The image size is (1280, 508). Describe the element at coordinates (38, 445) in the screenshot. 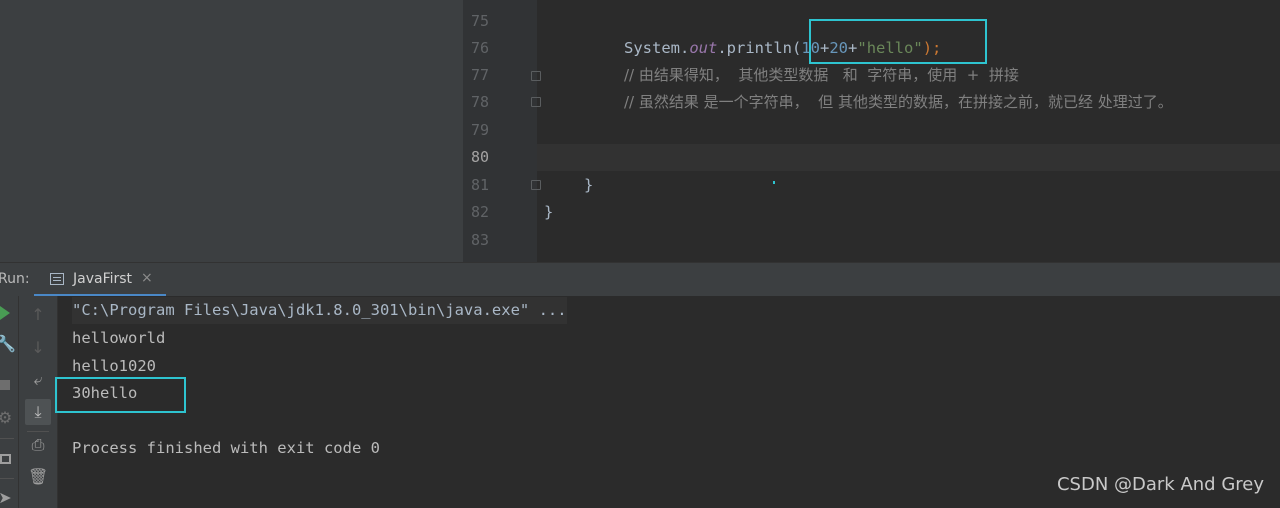

I see `print-icon: ⎙` at that location.